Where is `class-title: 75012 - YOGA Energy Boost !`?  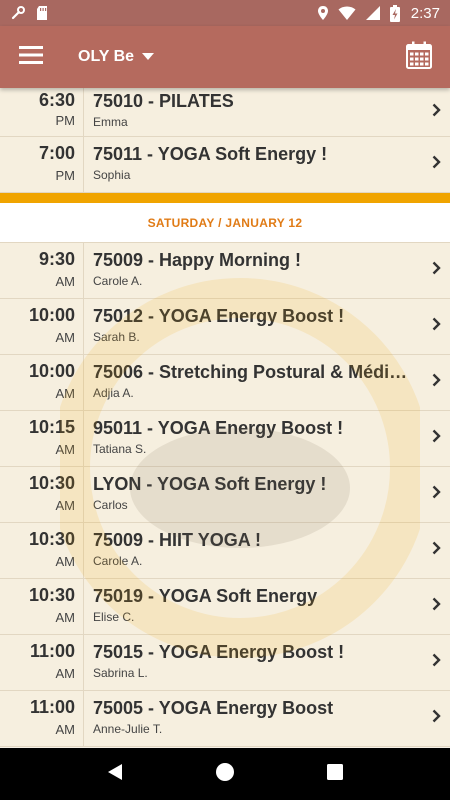
class-title: 75012 - YOGA Energy Boost ! is located at coordinates (219, 316).